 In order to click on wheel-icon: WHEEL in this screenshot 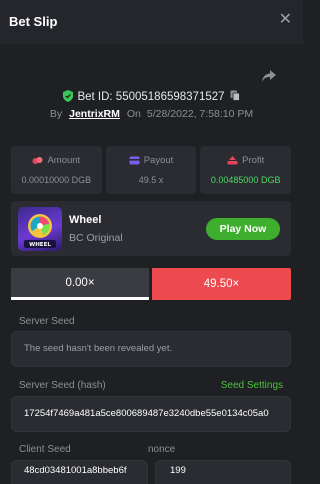, I will do `click(40, 231)`.